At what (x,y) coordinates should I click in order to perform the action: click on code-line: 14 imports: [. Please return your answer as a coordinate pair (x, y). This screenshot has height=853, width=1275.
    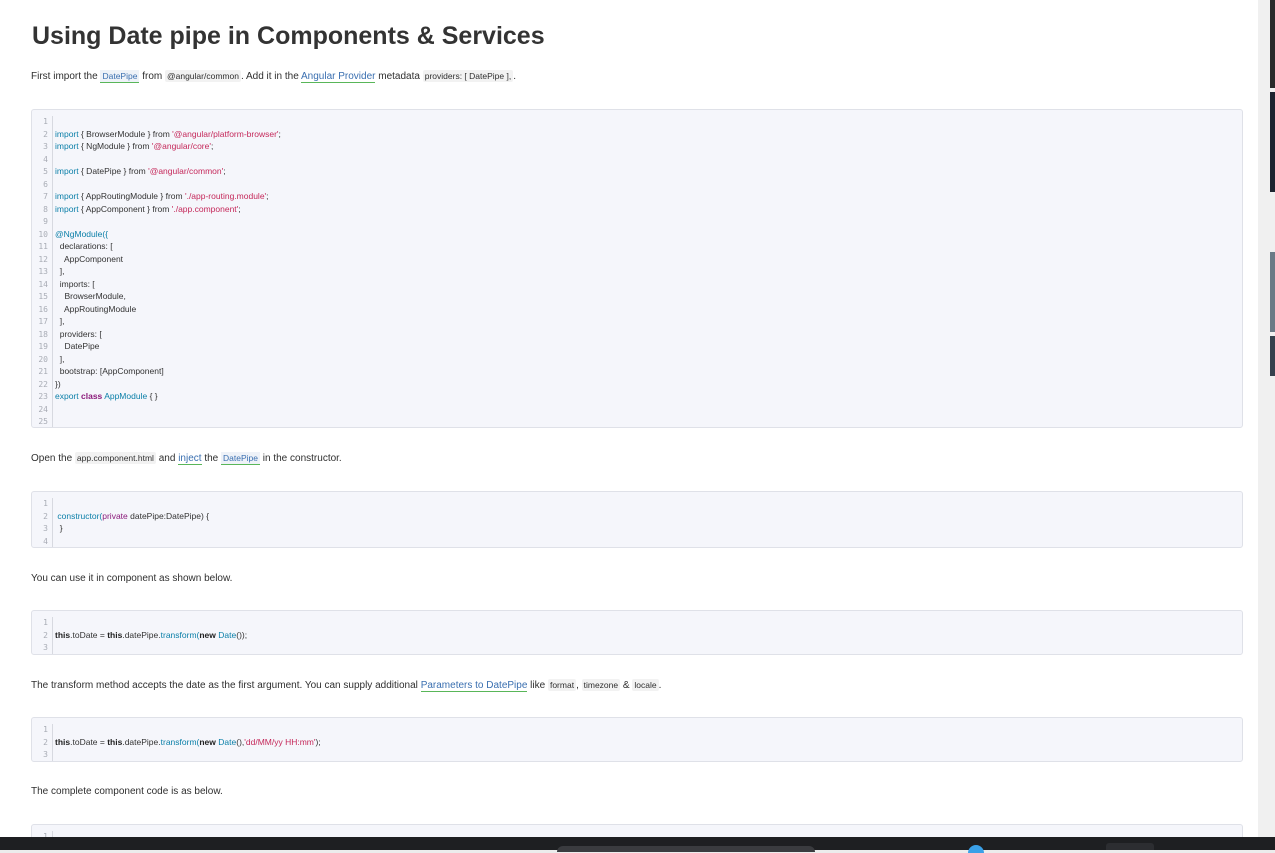
    Looking at the image, I should click on (637, 284).